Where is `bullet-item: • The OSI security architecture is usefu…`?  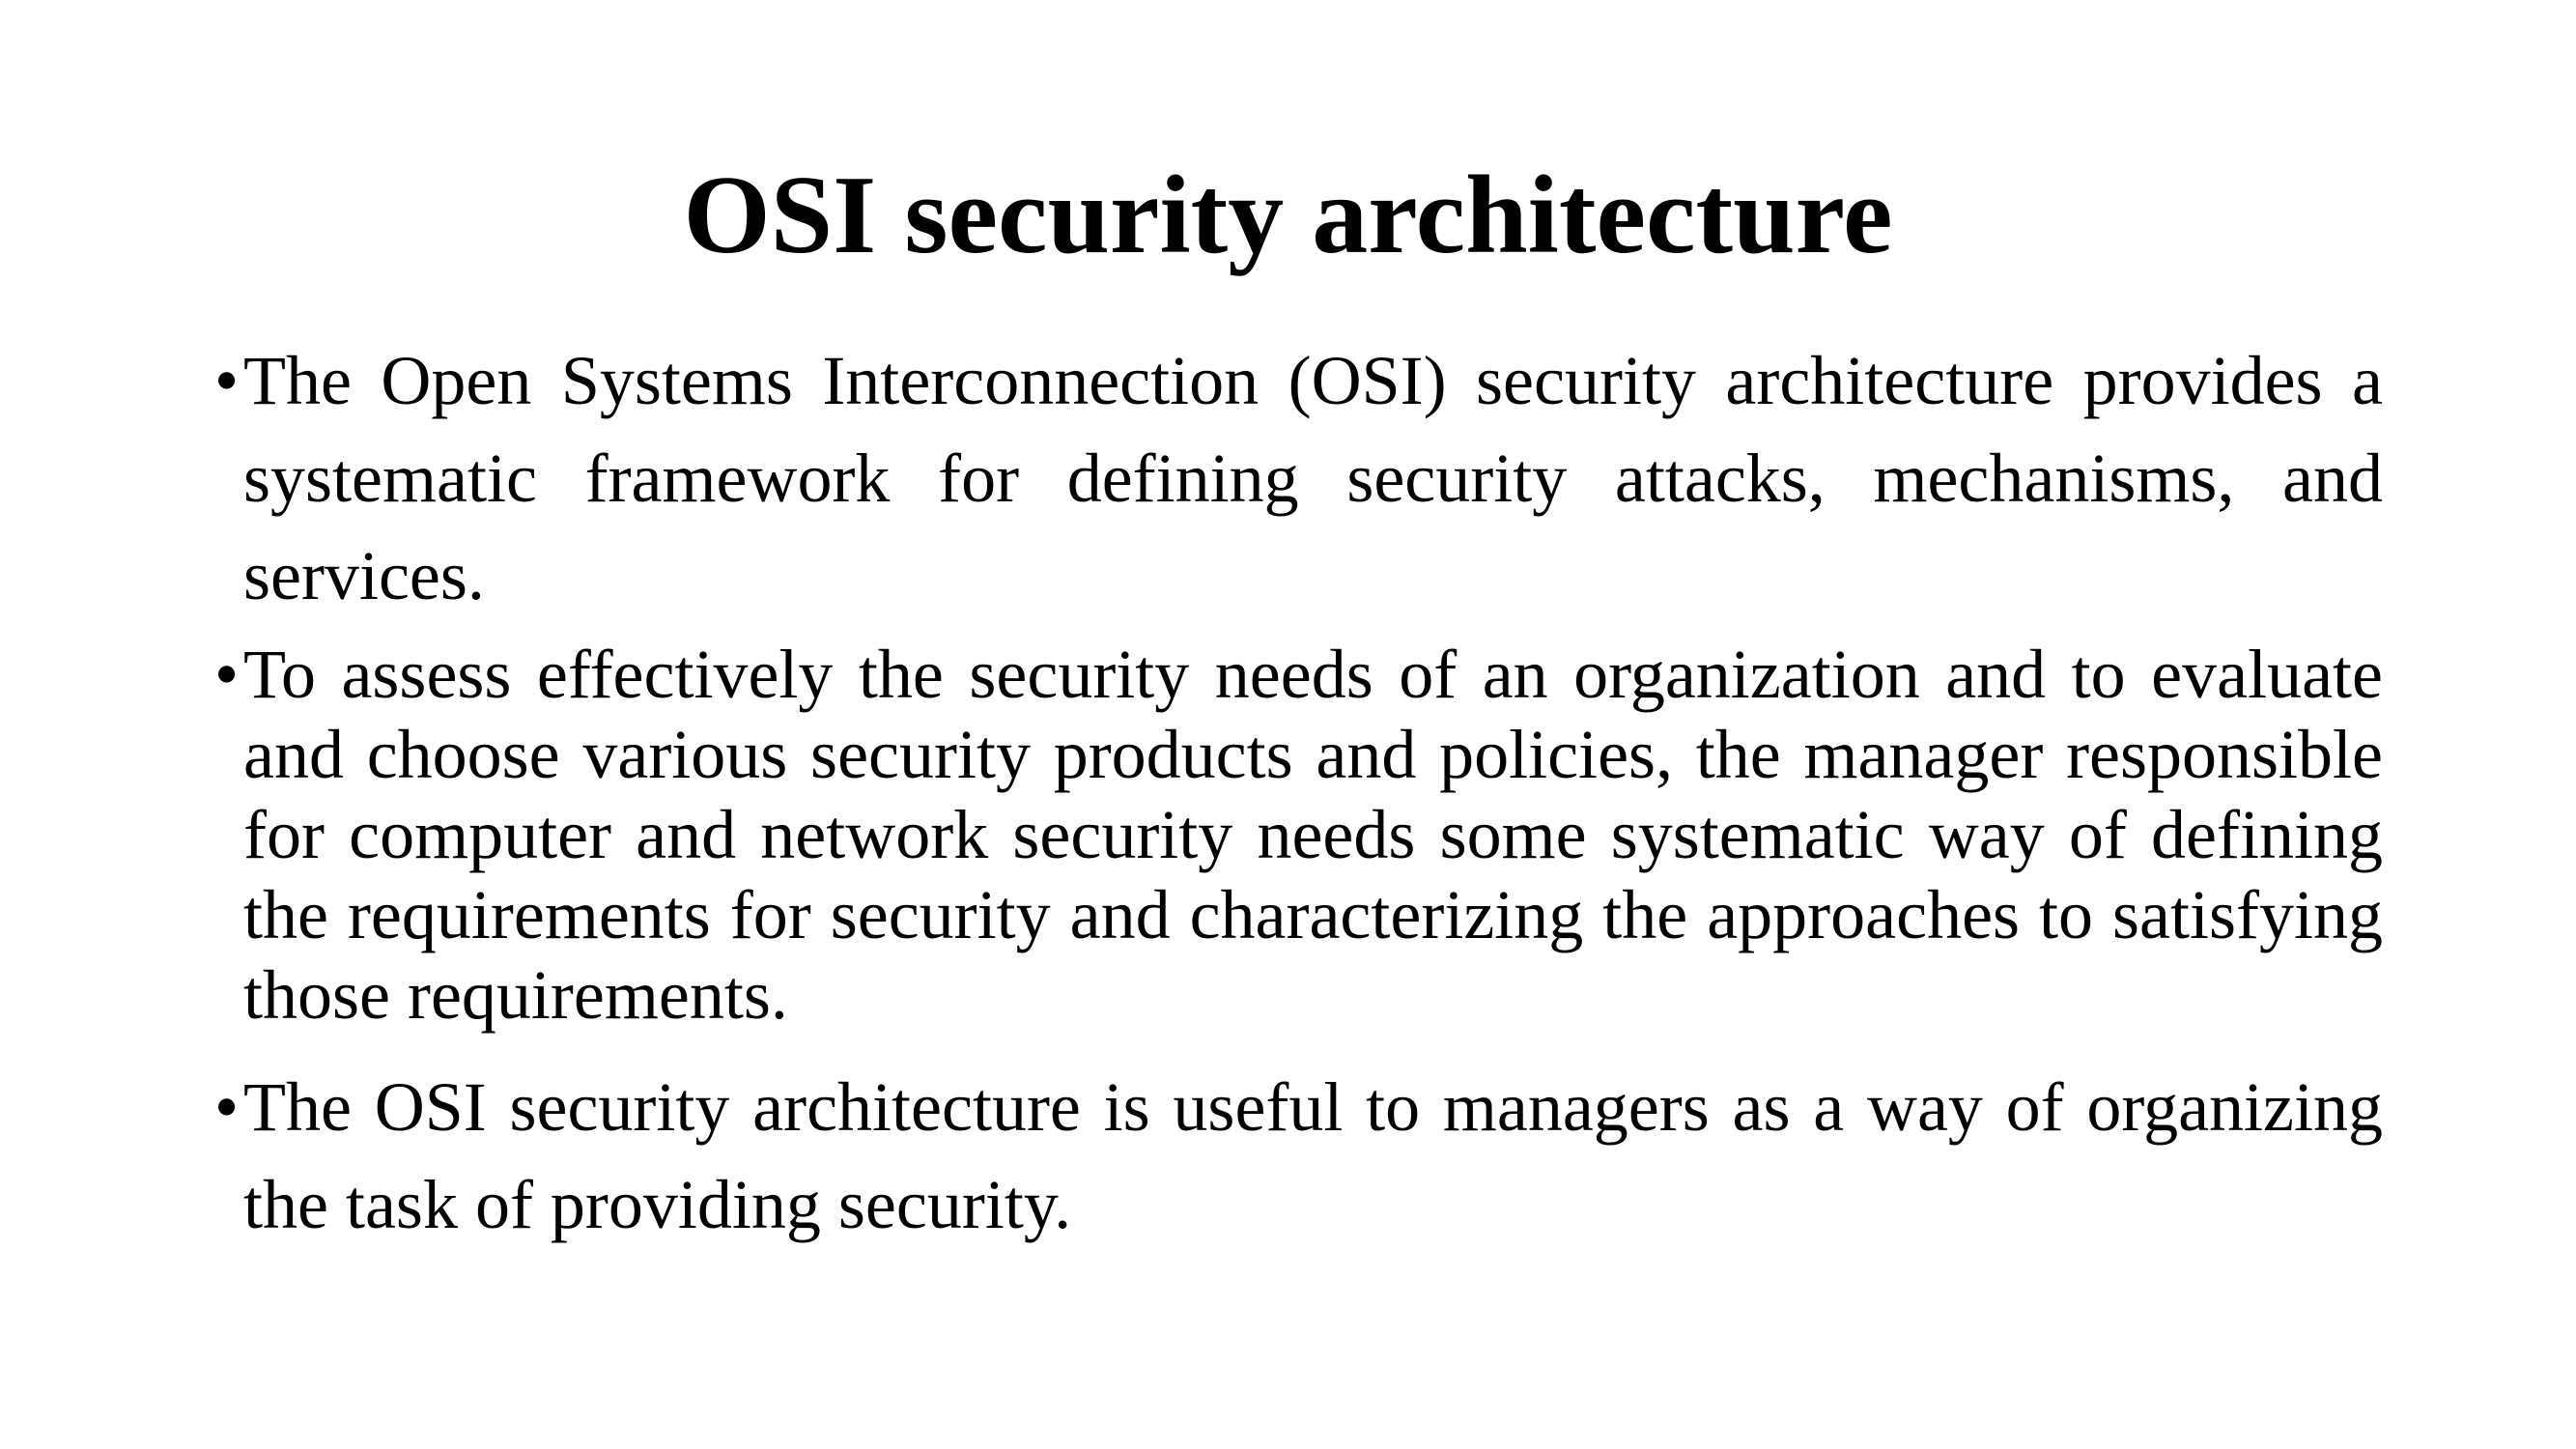 bullet-item: • The OSI security architecture is usefu… is located at coordinates (1298, 1156).